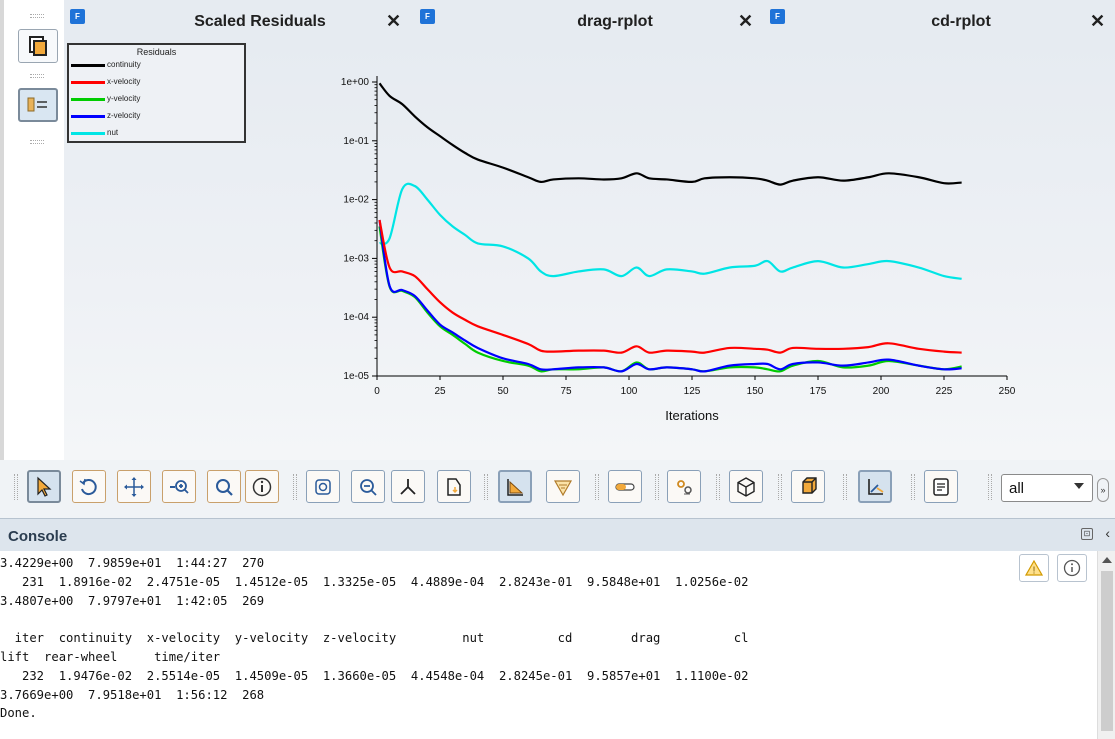 Image resolution: width=1115 pixels, height=739 pixels. What do you see at coordinates (32, 259) in the screenshot?
I see `left-toolbar` at bounding box center [32, 259].